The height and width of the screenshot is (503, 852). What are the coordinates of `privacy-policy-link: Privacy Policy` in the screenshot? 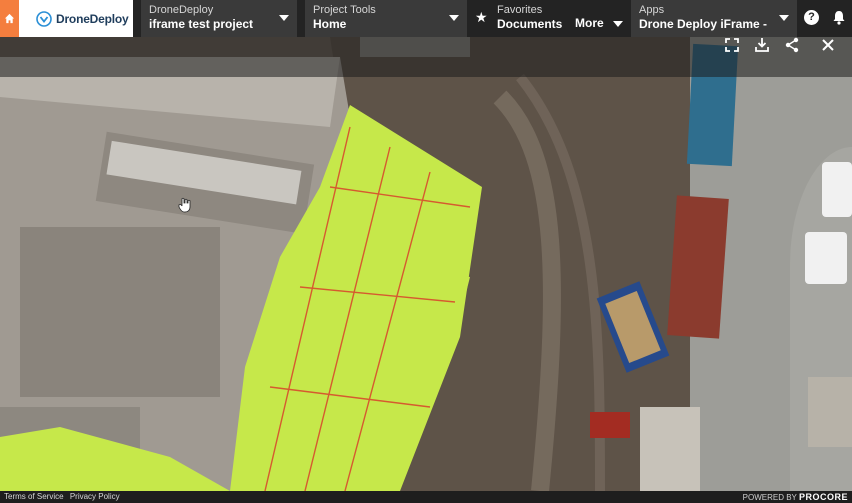 It's located at (95, 496).